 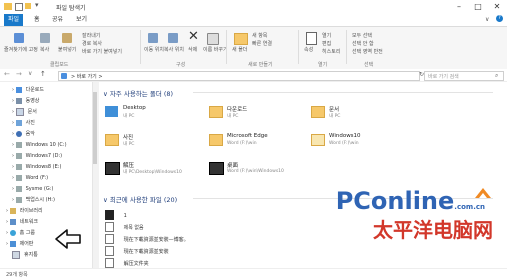 I want to click on maximize-button: □, so click(x=478, y=7).